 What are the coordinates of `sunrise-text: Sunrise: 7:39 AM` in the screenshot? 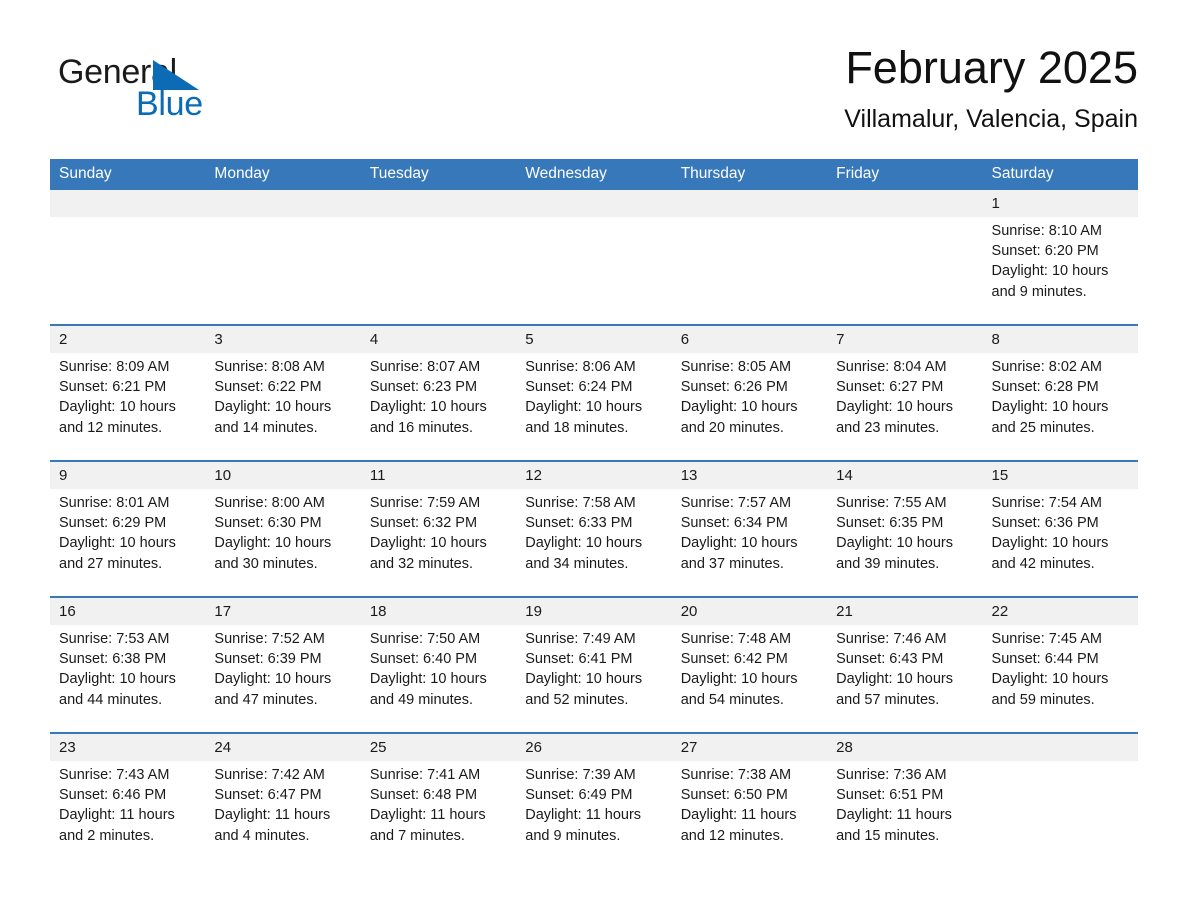 It's located at (580, 775).